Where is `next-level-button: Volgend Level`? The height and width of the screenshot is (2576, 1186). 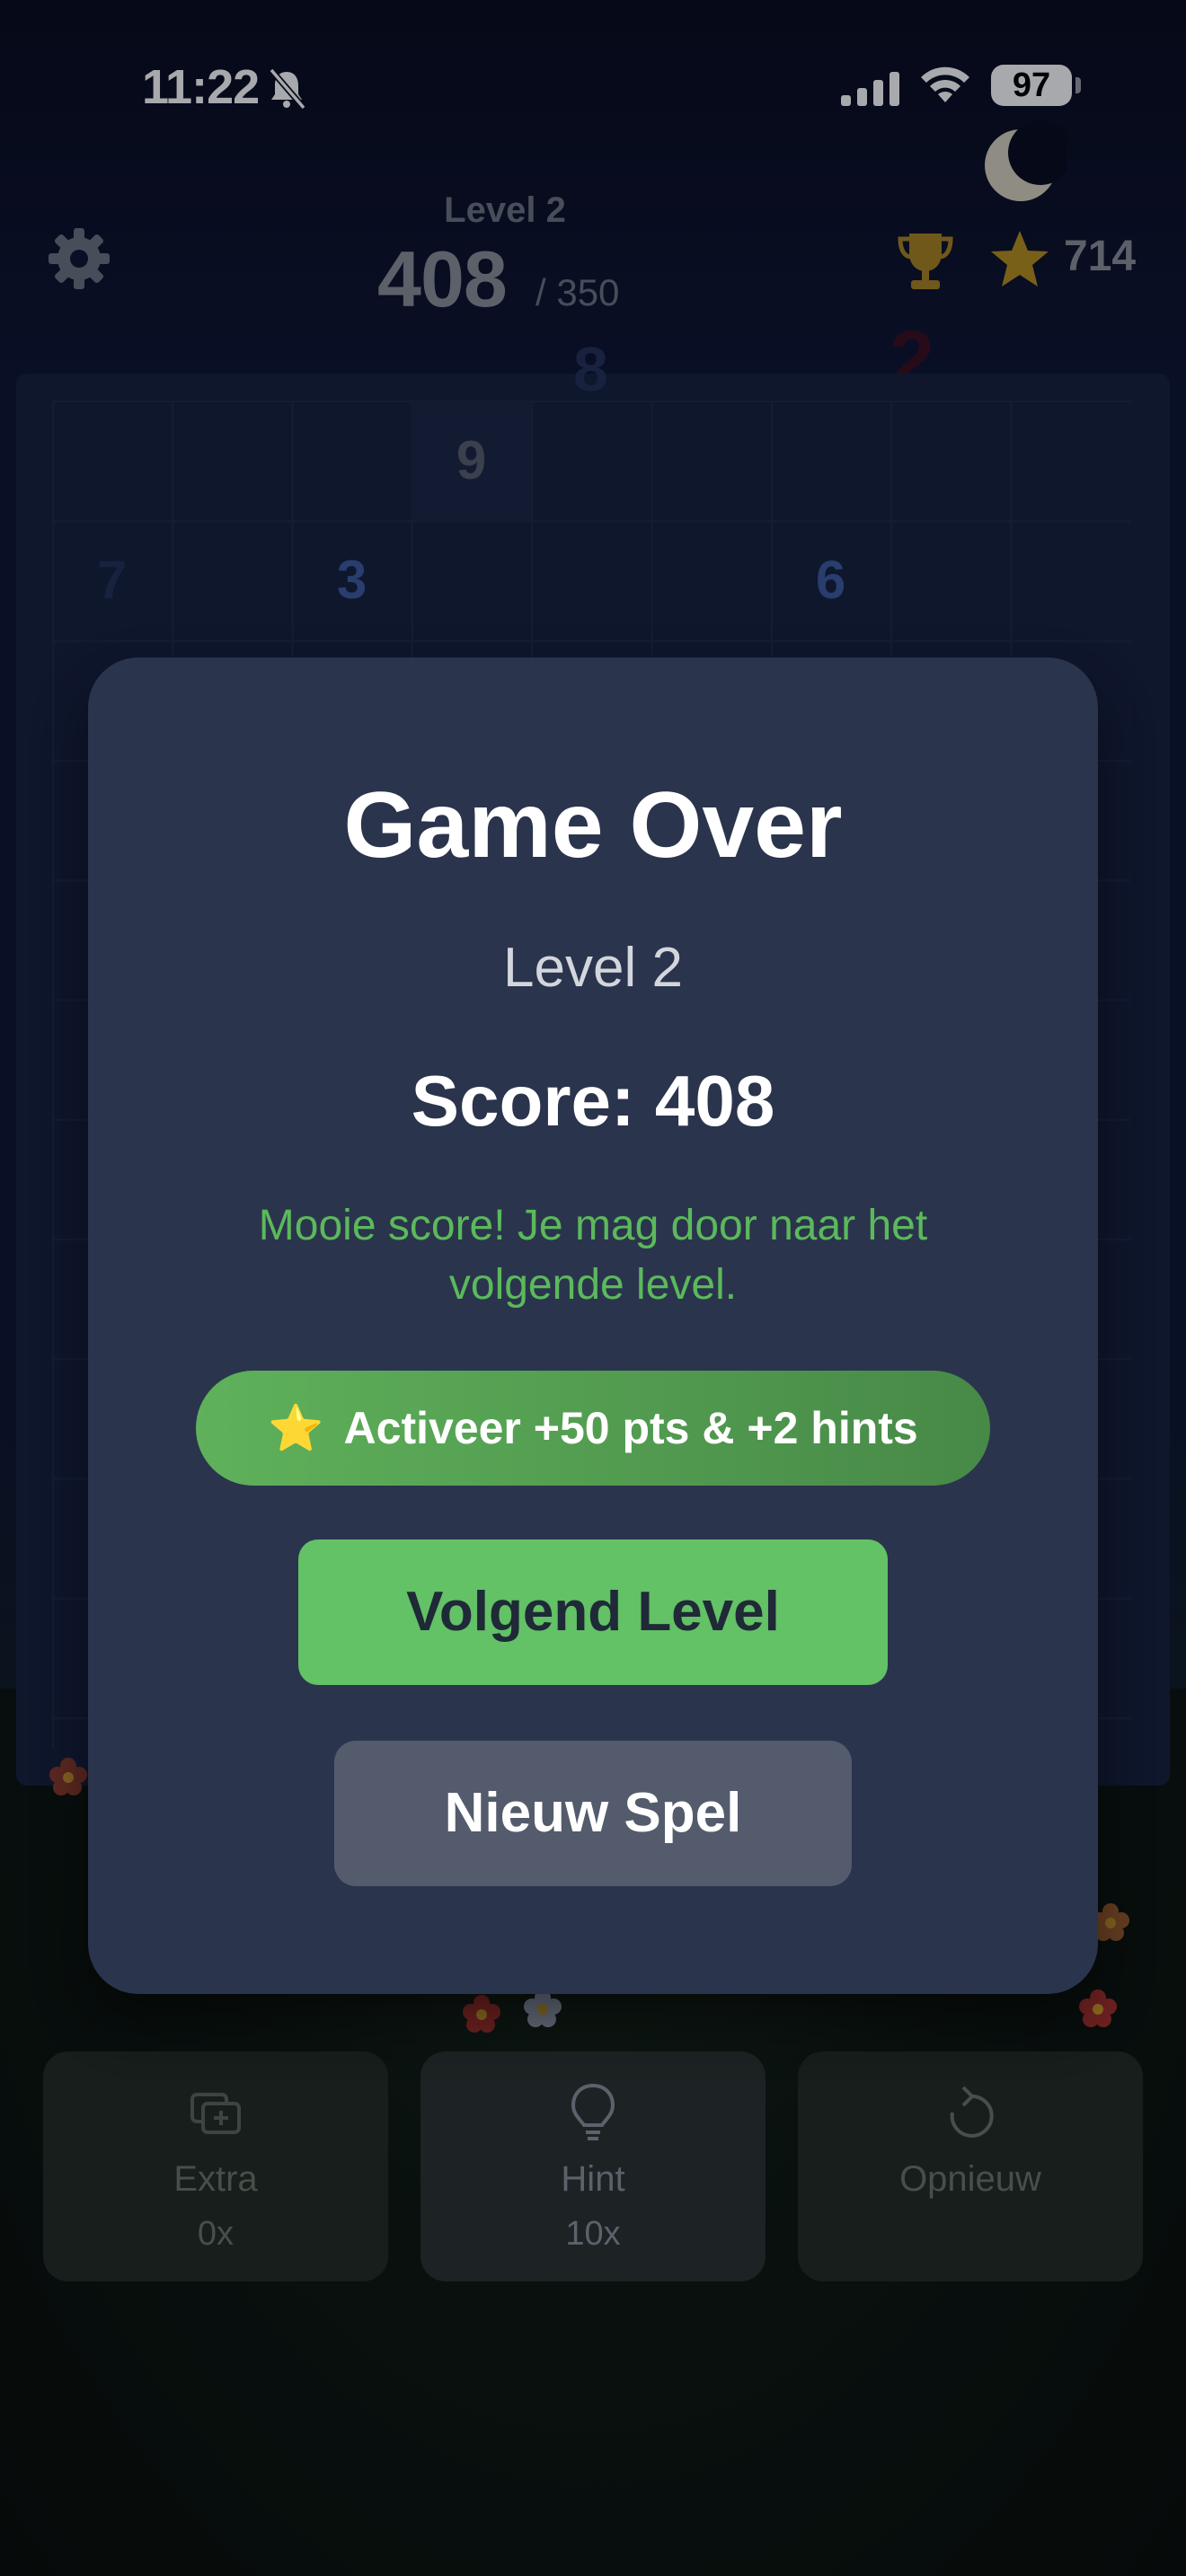 next-level-button: Volgend Level is located at coordinates (593, 1612).